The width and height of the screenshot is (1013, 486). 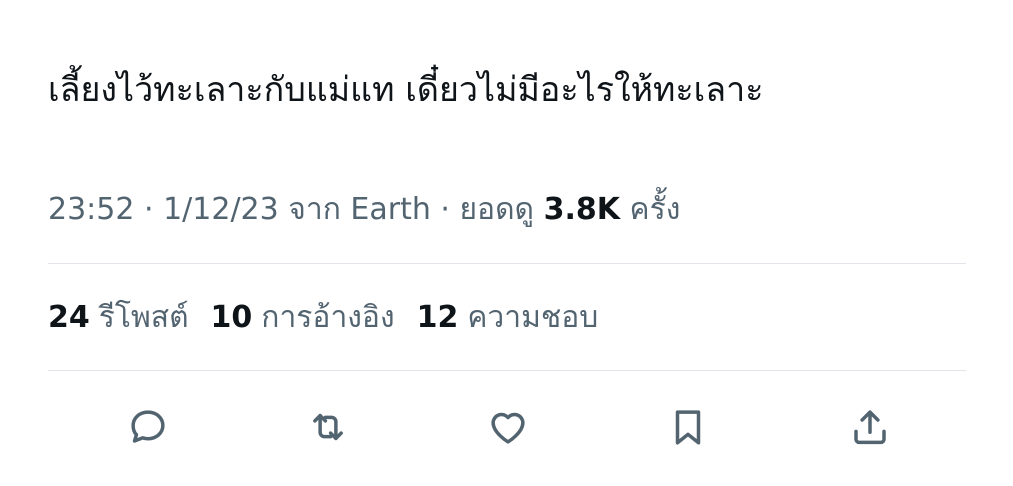 I want to click on heart-icon, so click(x=508, y=428).